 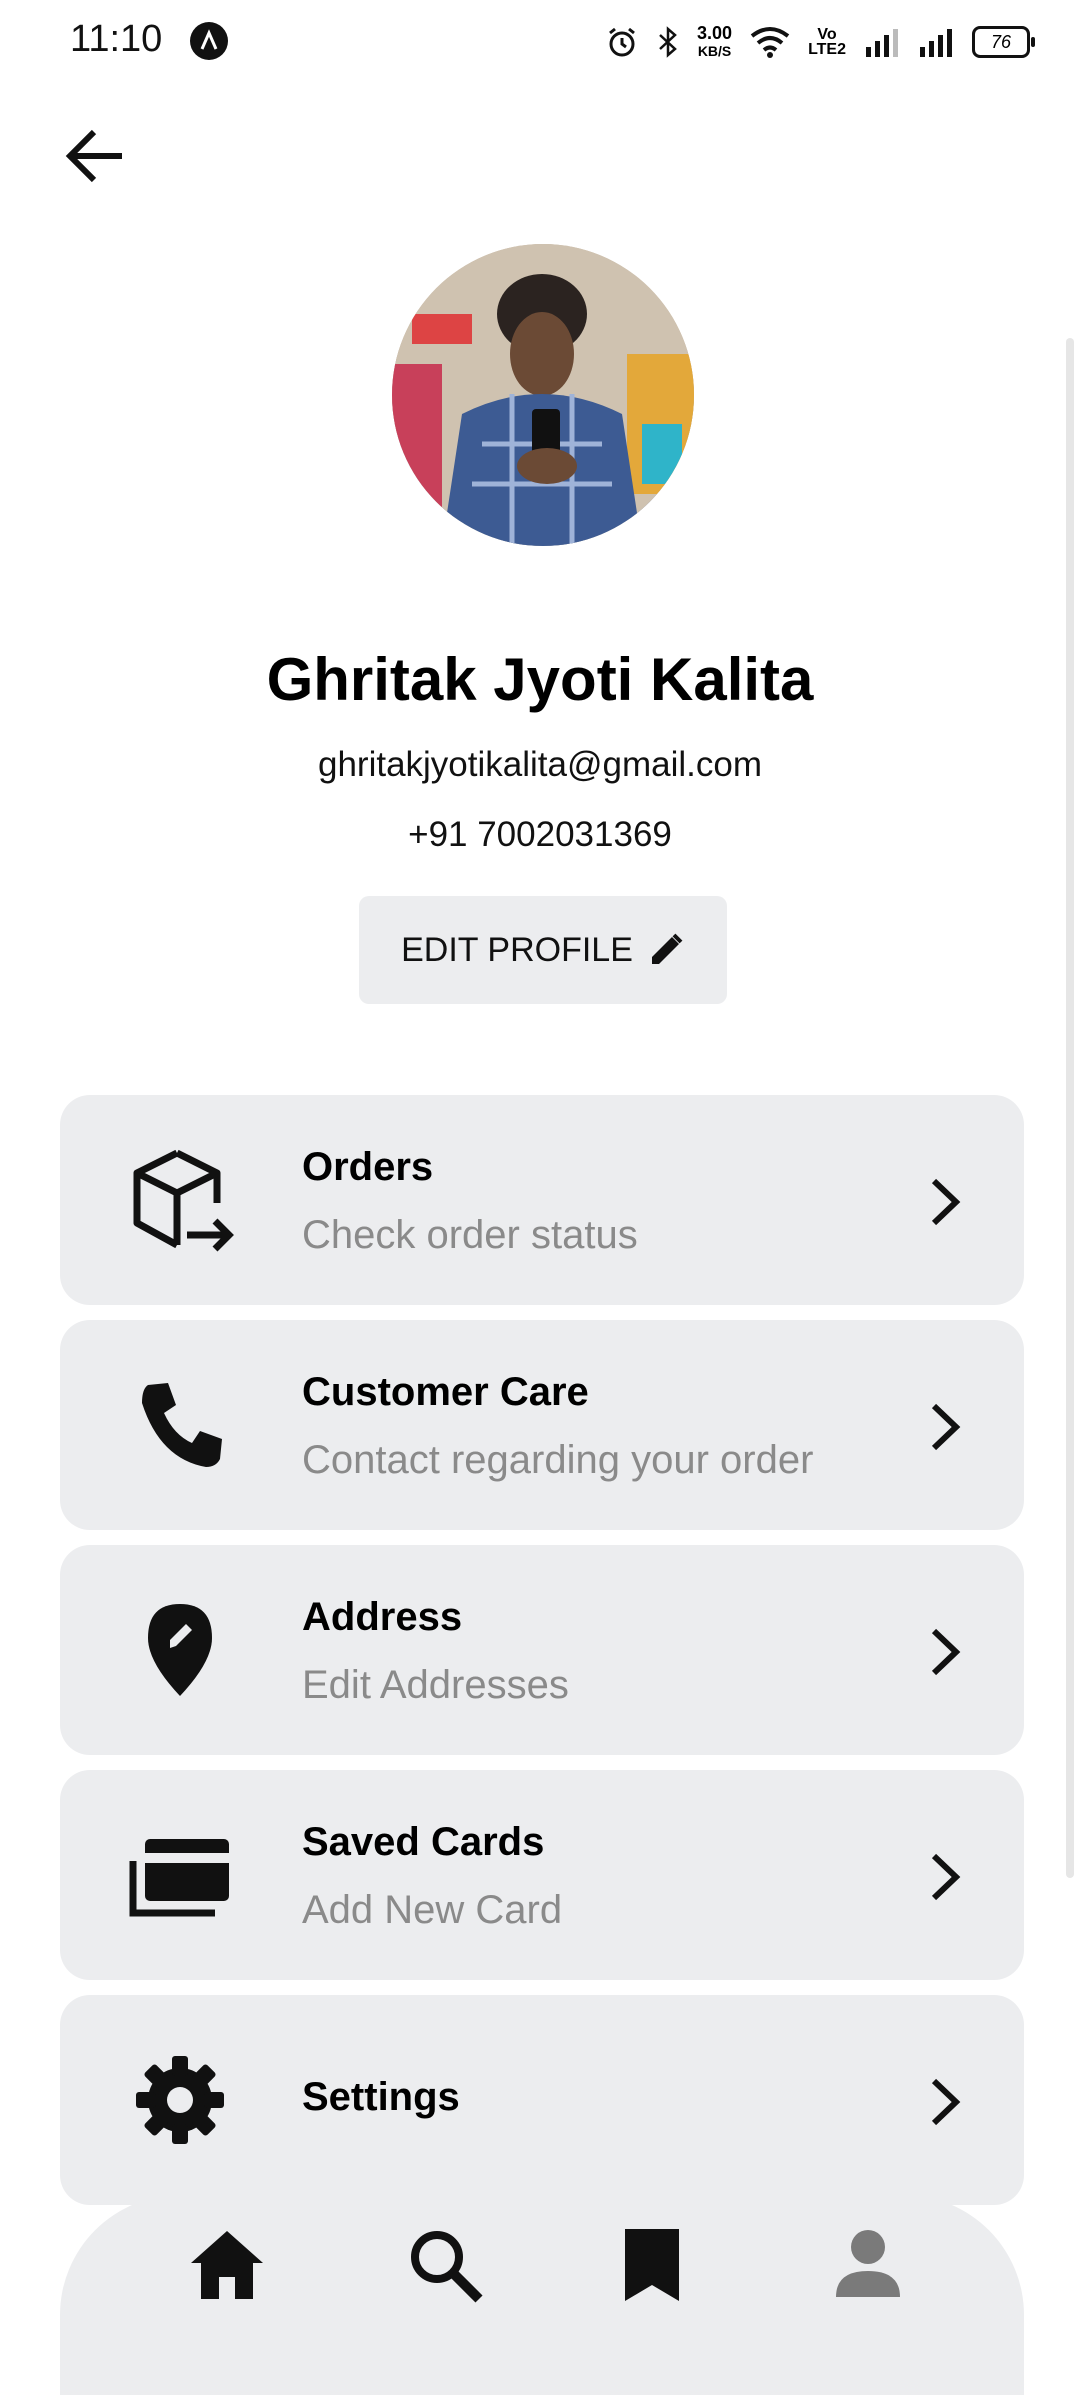 I want to click on volte-indicator: Vo LTE2, so click(x=827, y=42).